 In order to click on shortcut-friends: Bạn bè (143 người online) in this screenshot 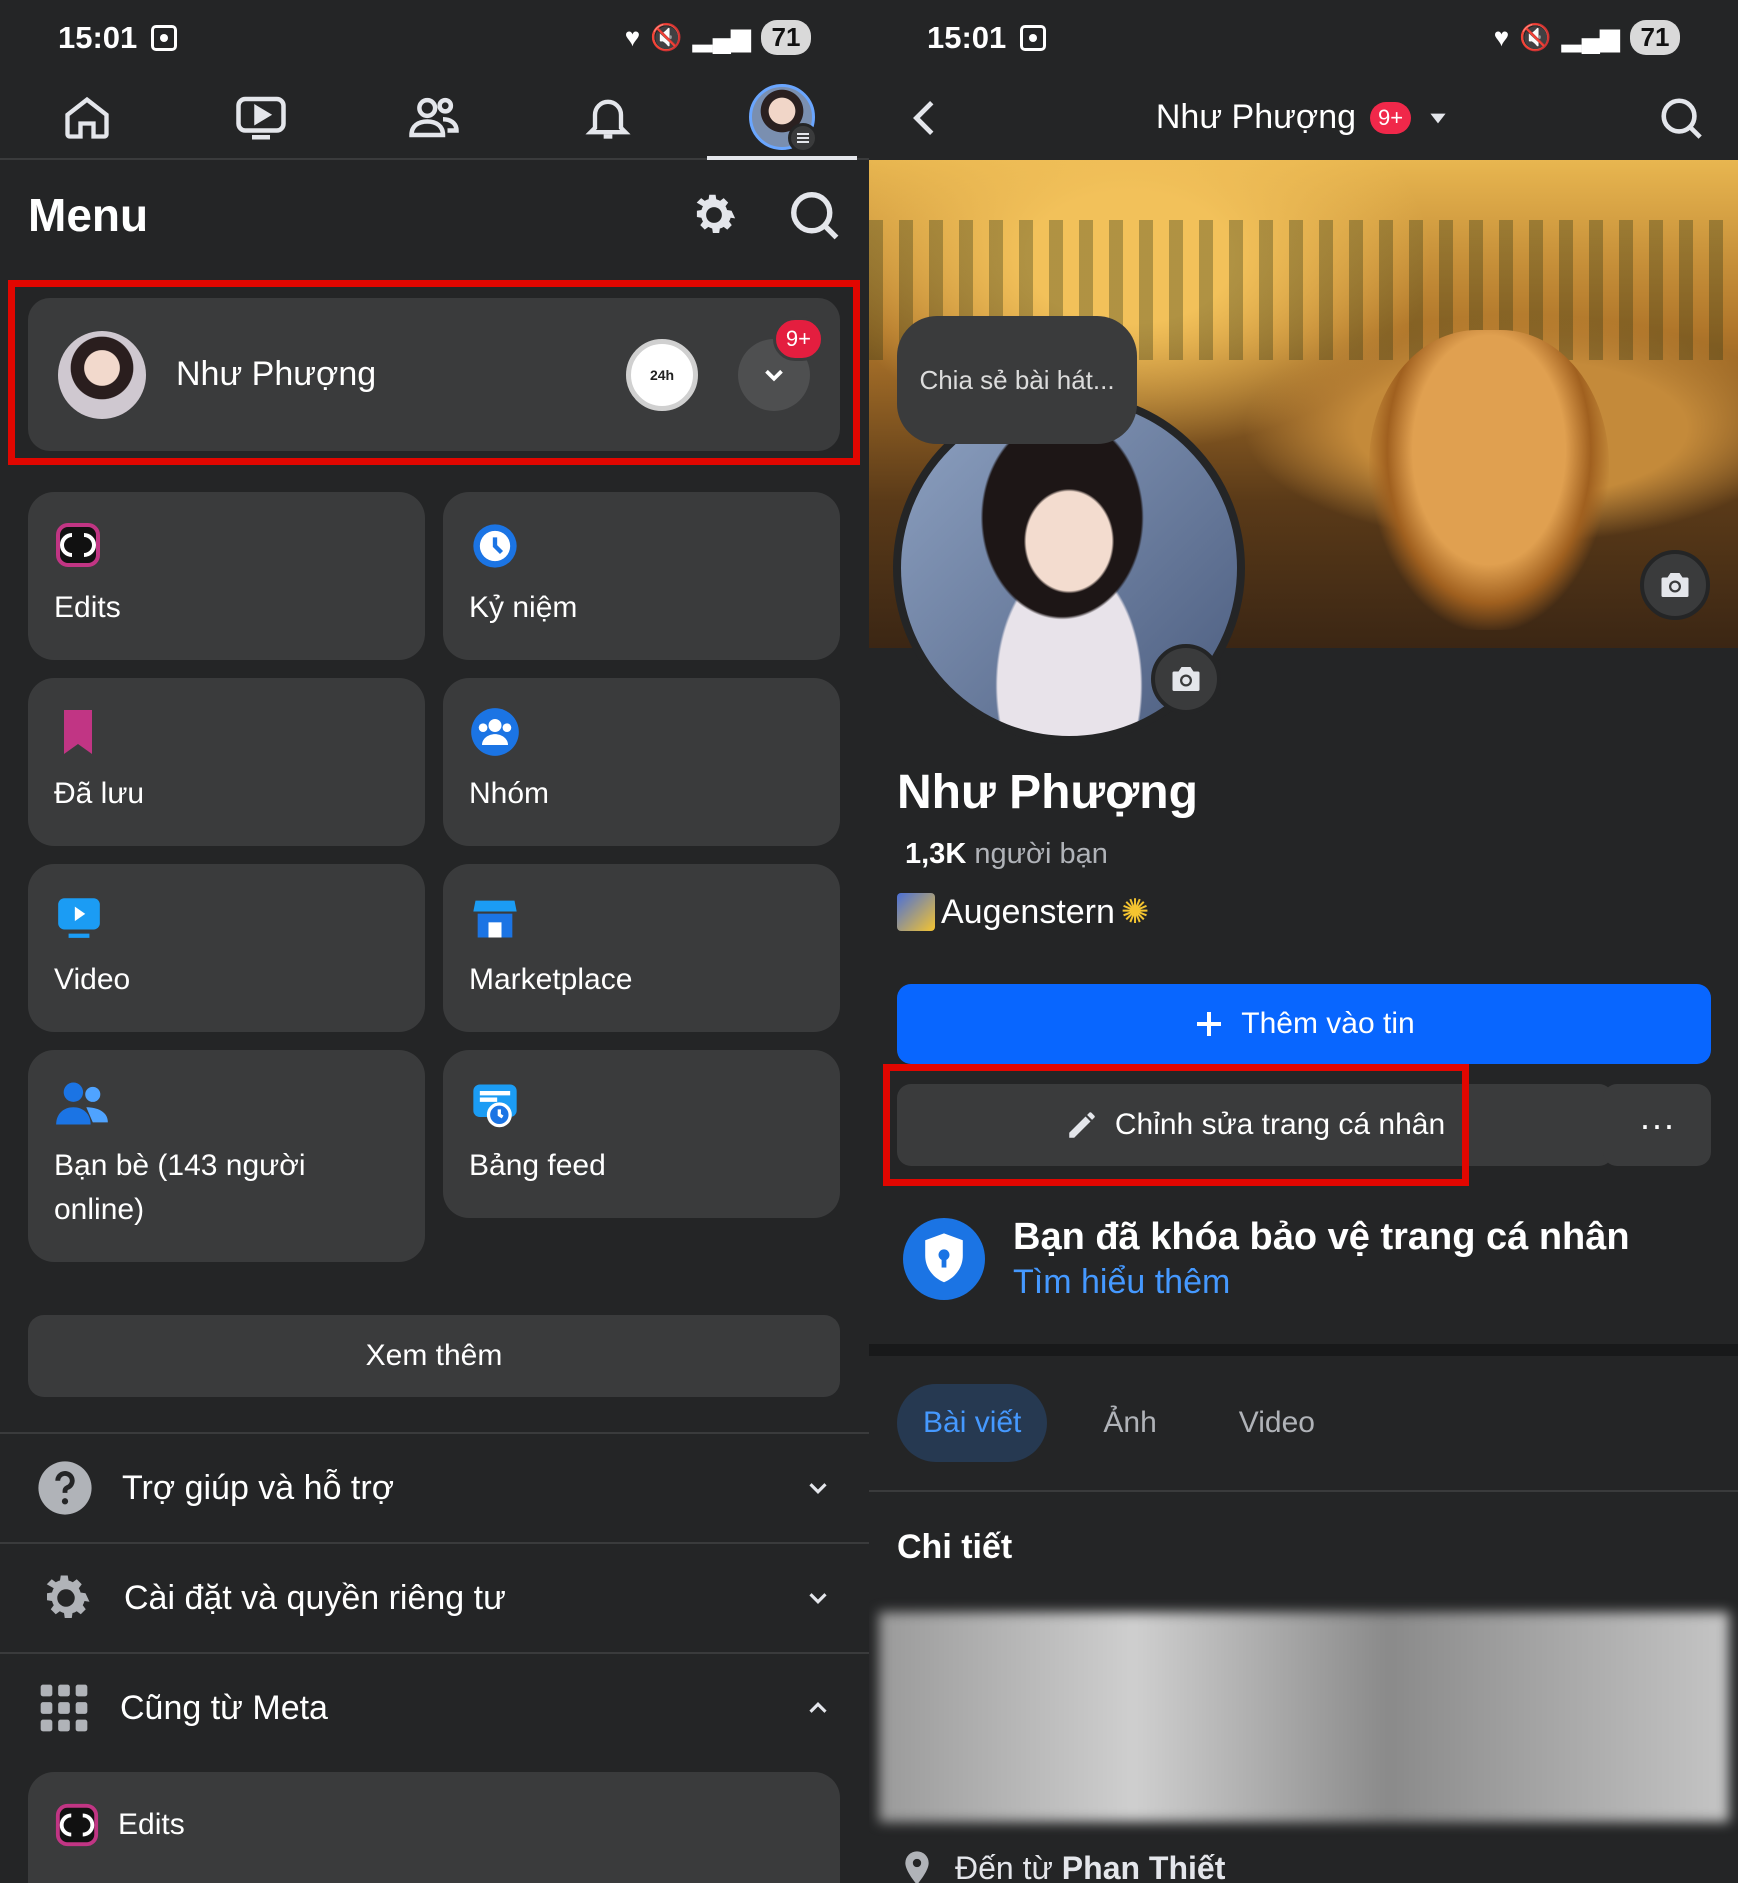, I will do `click(226, 1156)`.